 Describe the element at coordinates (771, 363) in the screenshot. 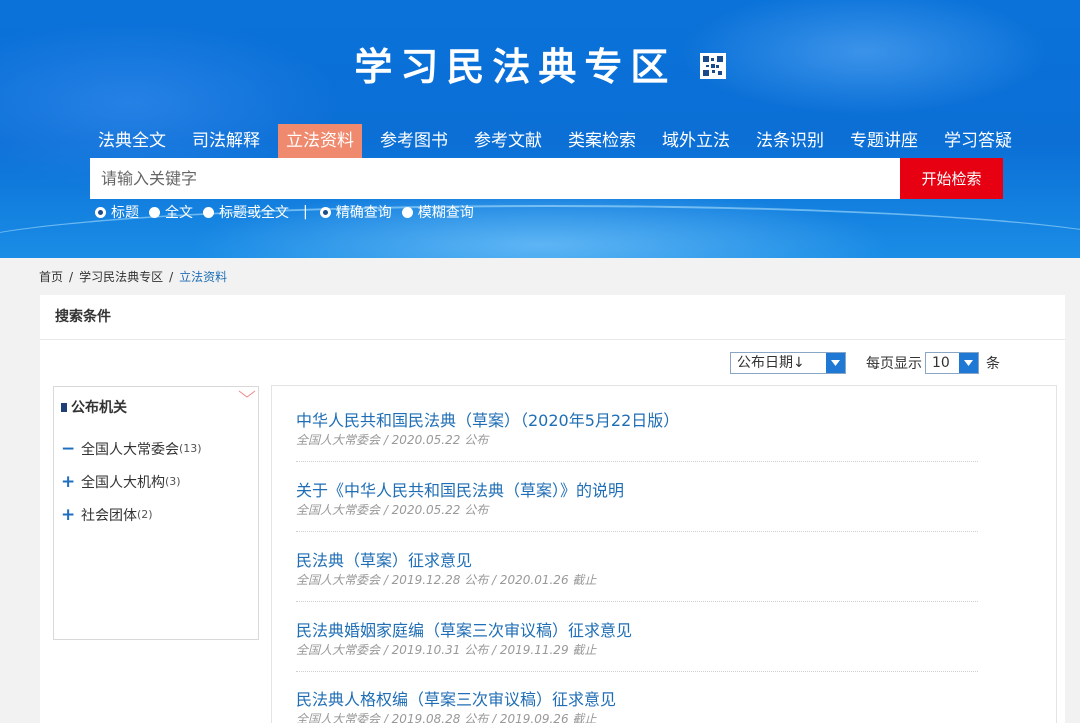

I see `sort-select-value: 公布日期↓` at that location.